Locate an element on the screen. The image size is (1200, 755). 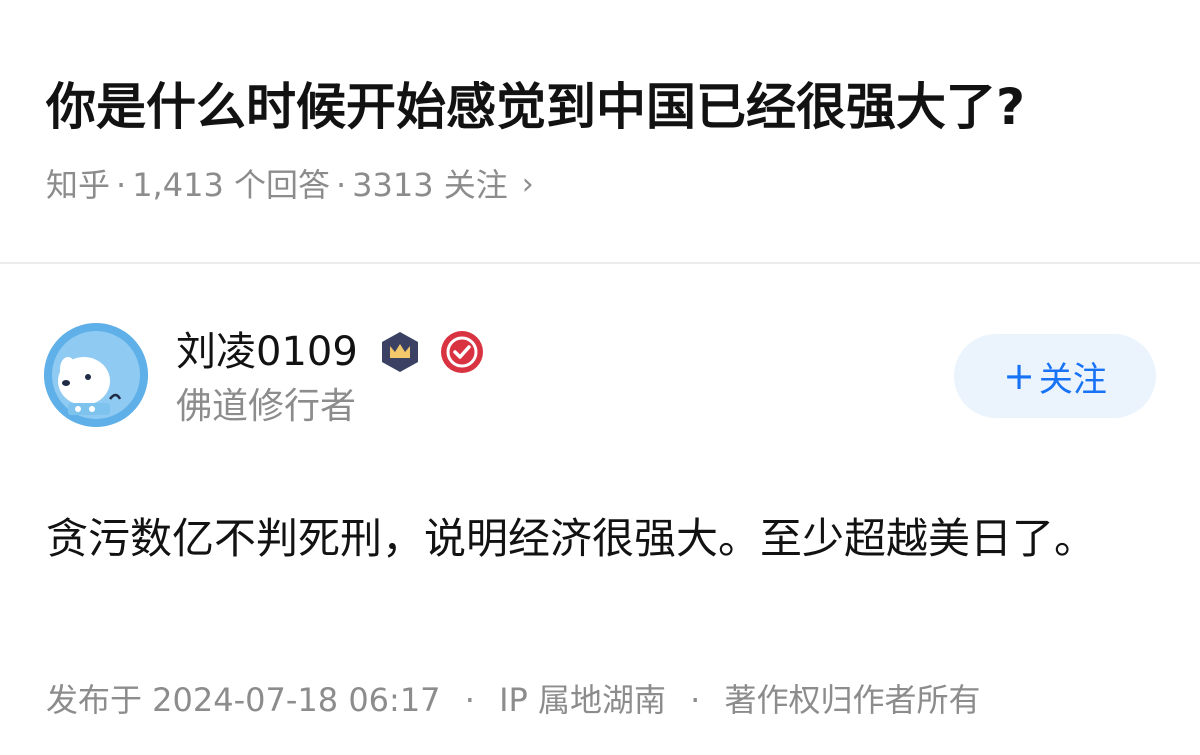
author-name: 刘凌0109 is located at coordinates (267, 352).